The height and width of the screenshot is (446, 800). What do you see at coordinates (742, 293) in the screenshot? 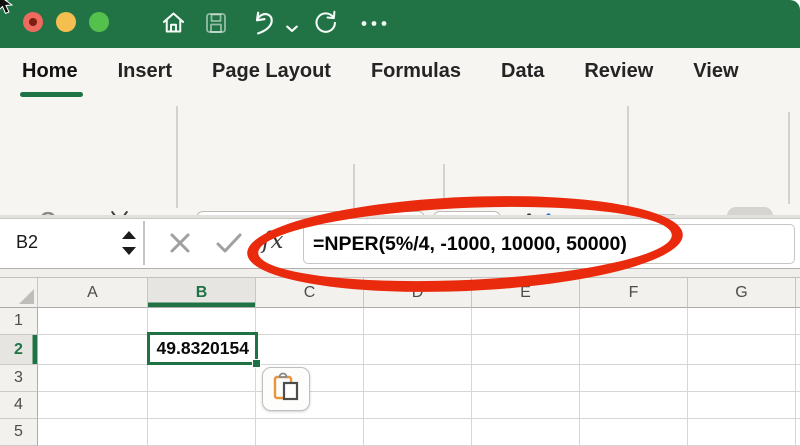
I see `column-header-g: G` at bounding box center [742, 293].